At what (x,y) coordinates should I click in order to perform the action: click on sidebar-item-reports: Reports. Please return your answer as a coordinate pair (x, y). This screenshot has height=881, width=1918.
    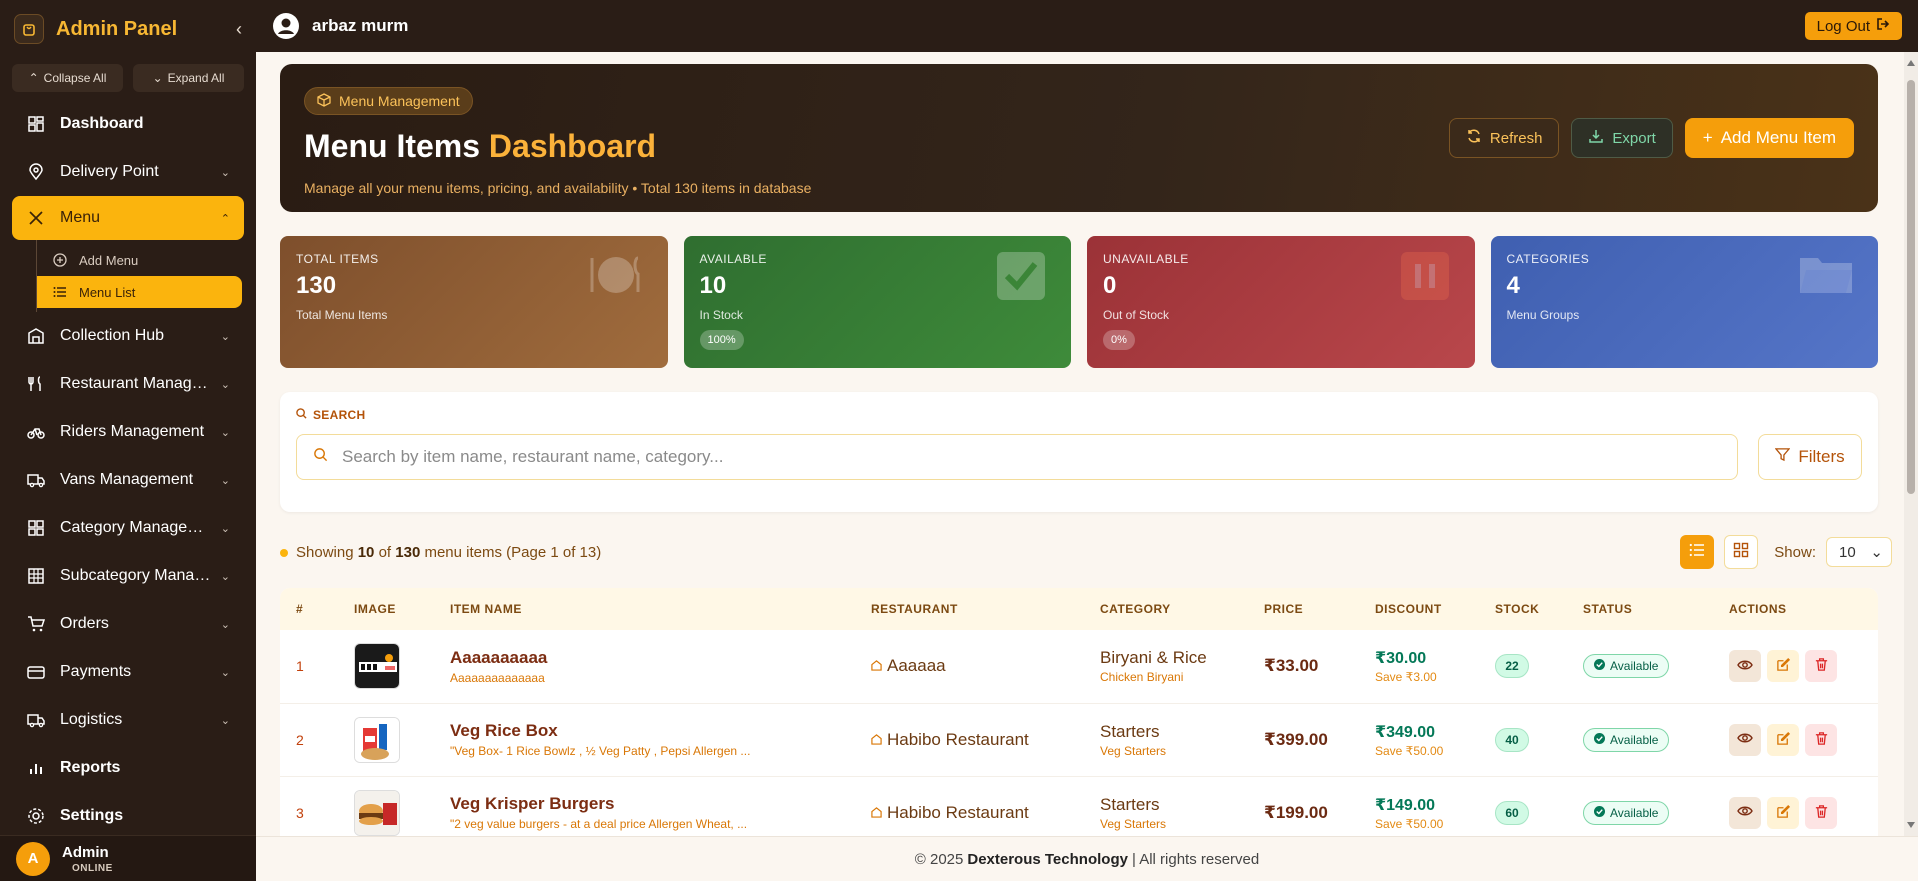
    Looking at the image, I should click on (128, 768).